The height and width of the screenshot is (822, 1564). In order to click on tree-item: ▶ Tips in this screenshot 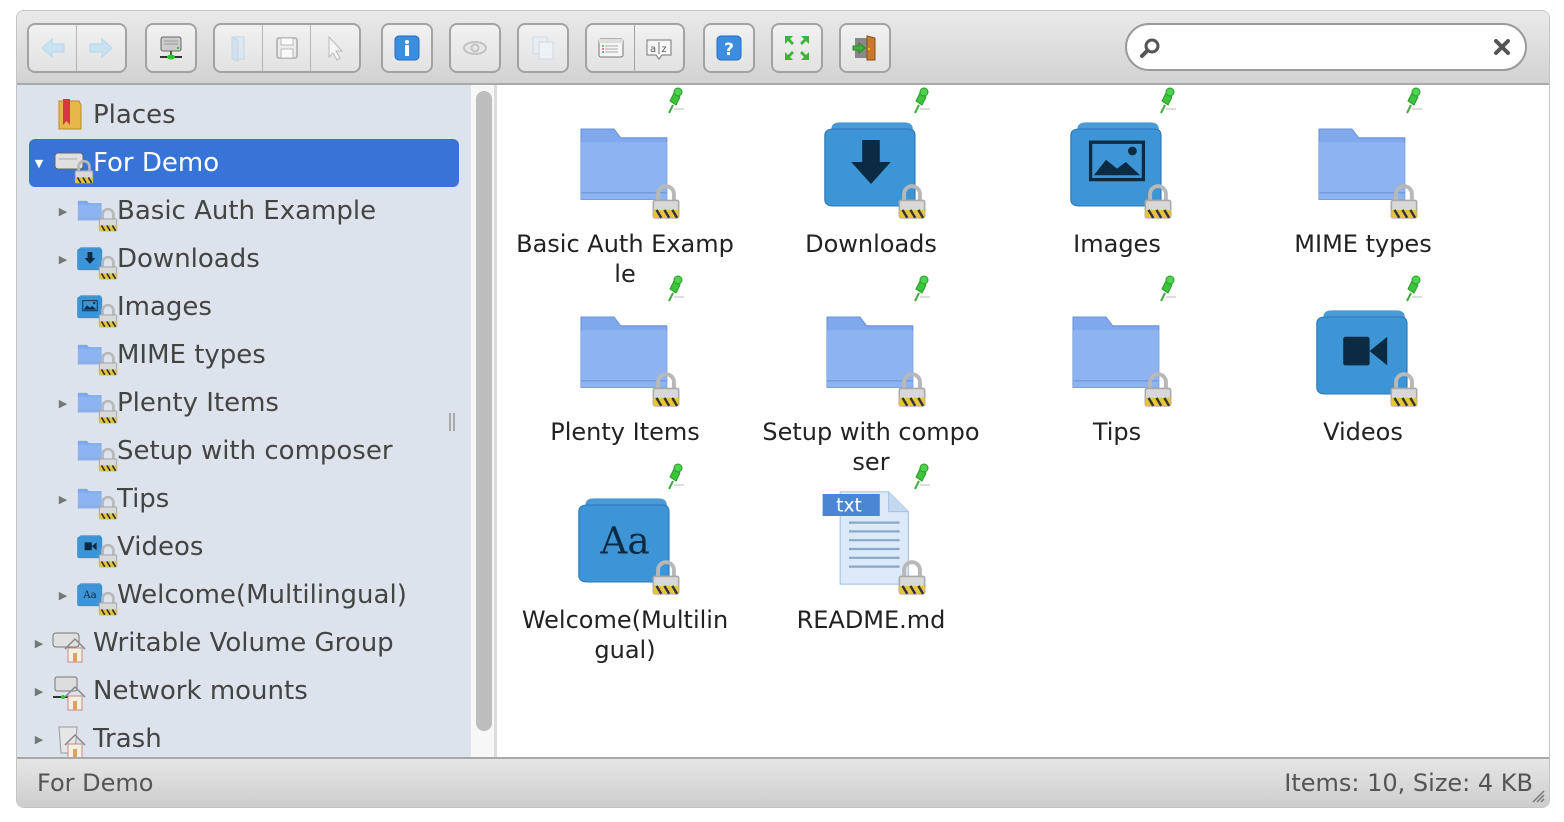, I will do `click(244, 499)`.